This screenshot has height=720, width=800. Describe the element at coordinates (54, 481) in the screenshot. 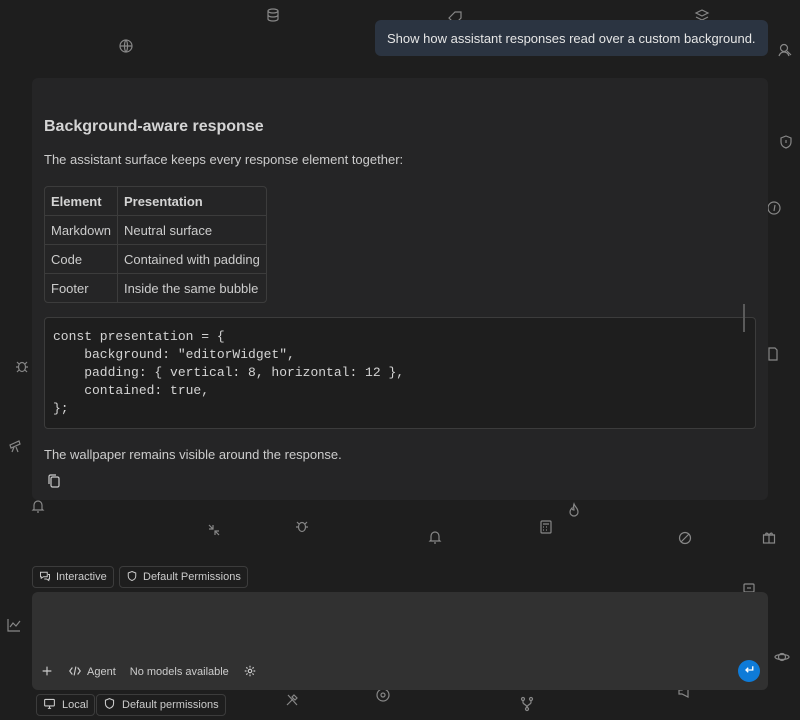

I see `copy-icon` at that location.